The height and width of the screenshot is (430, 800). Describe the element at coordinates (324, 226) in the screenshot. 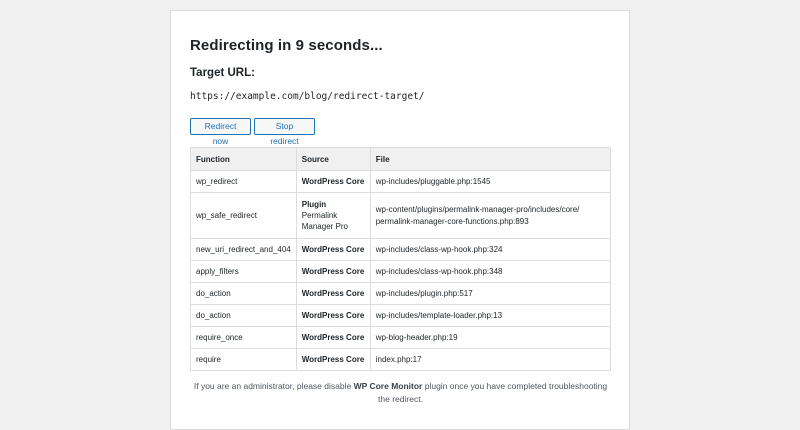

I see `source-plugin-name-line2: Manager Pro` at that location.